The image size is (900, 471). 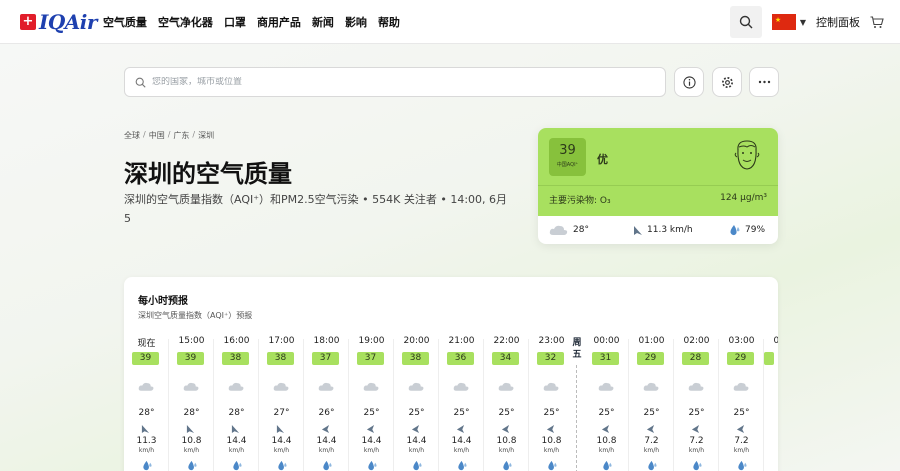 I want to click on main-nav-links: 空气质量 空气净化器 口罩 商用产品 新闻 影响 帮助, so click(x=257, y=22).